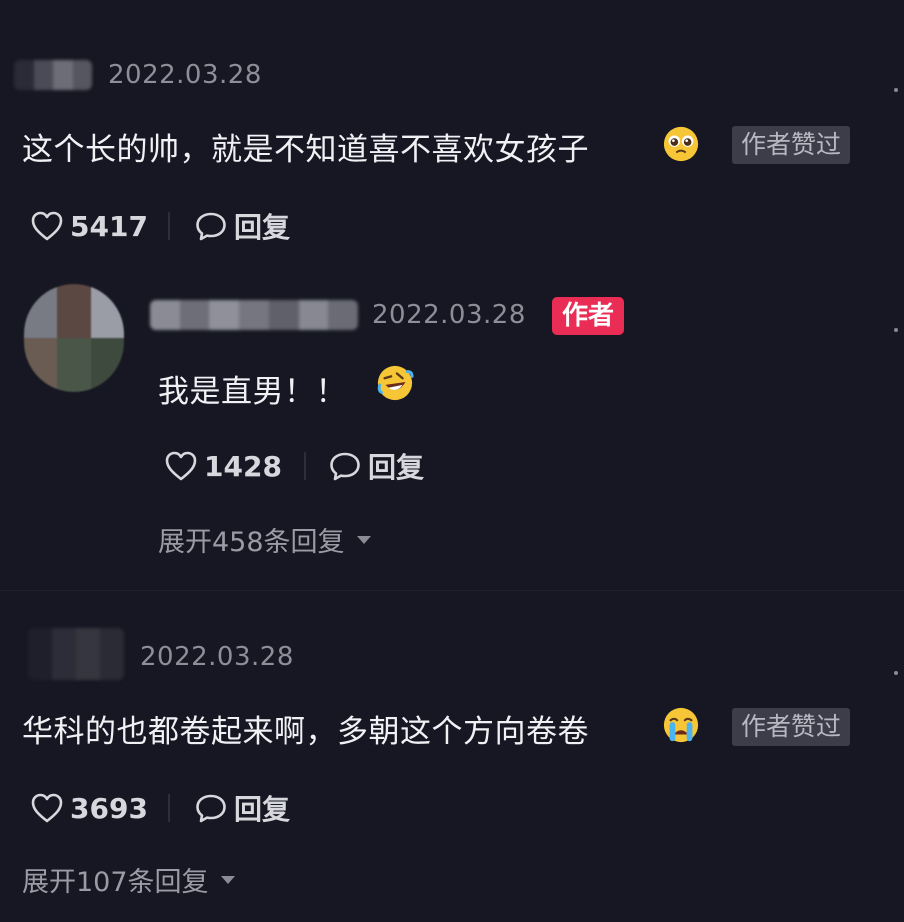  What do you see at coordinates (74, 338) in the screenshot?
I see `avatar` at bounding box center [74, 338].